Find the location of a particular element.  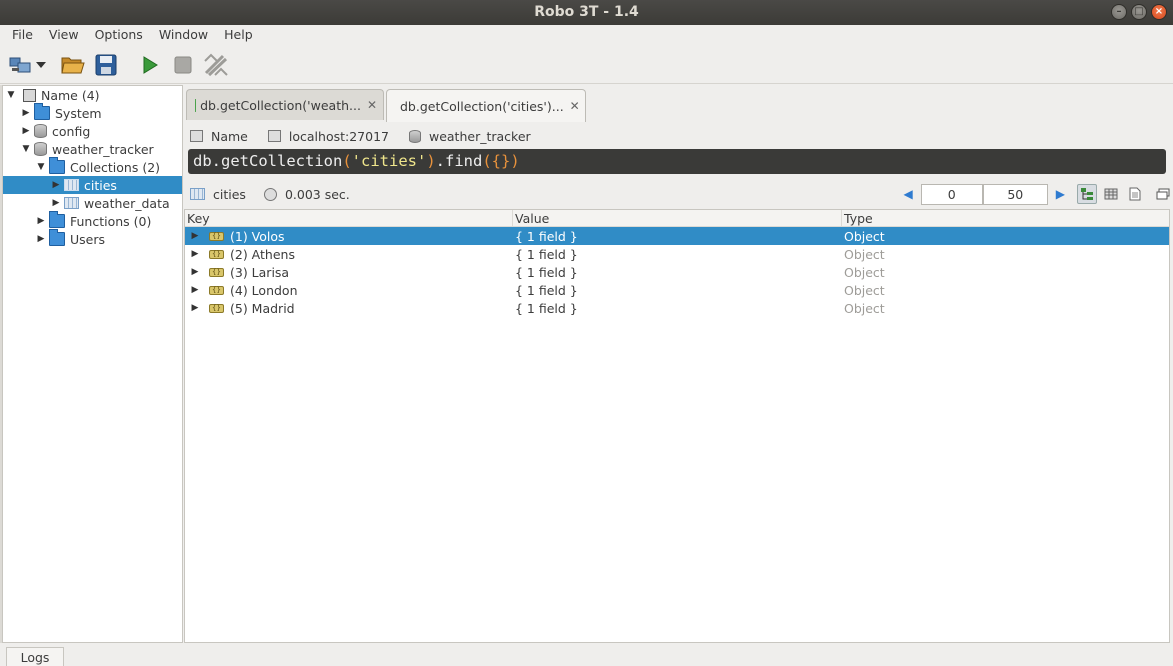

tree-item-functions: ▶ Functions (0) is located at coordinates (92, 220).